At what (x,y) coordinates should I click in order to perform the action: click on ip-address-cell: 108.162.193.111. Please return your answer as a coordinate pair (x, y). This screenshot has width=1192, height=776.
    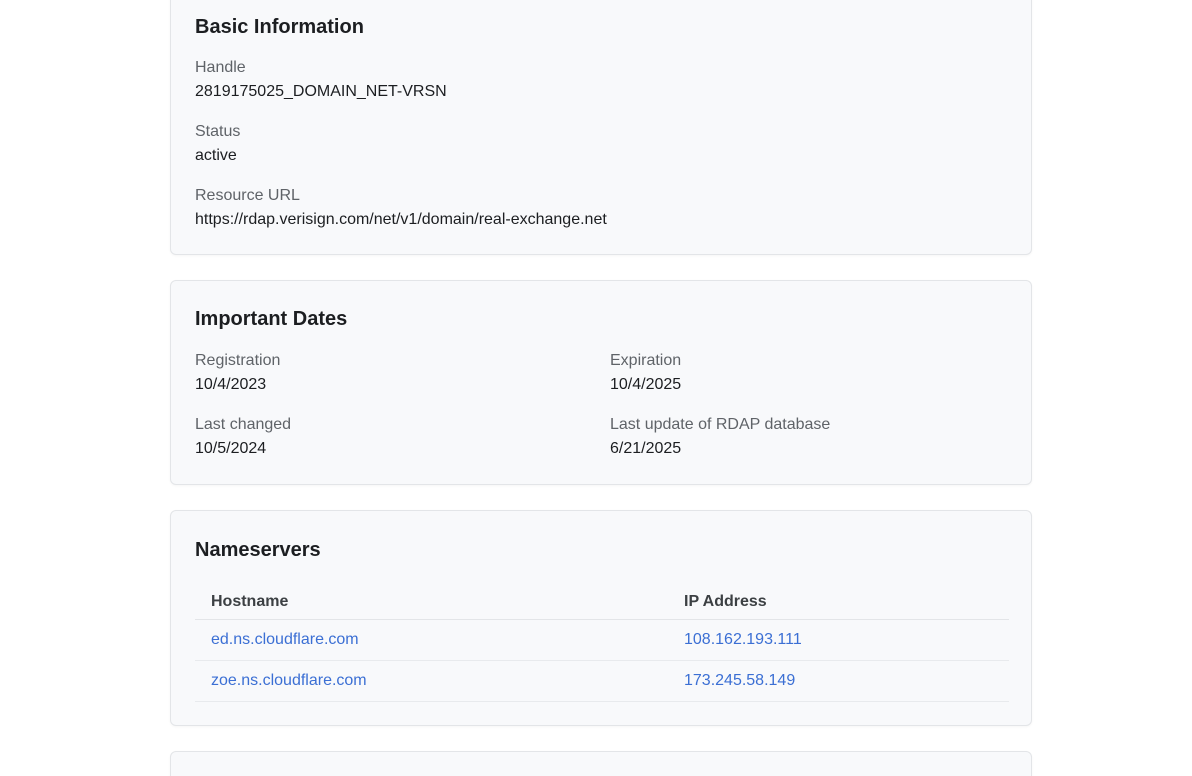
    Looking at the image, I should click on (838, 640).